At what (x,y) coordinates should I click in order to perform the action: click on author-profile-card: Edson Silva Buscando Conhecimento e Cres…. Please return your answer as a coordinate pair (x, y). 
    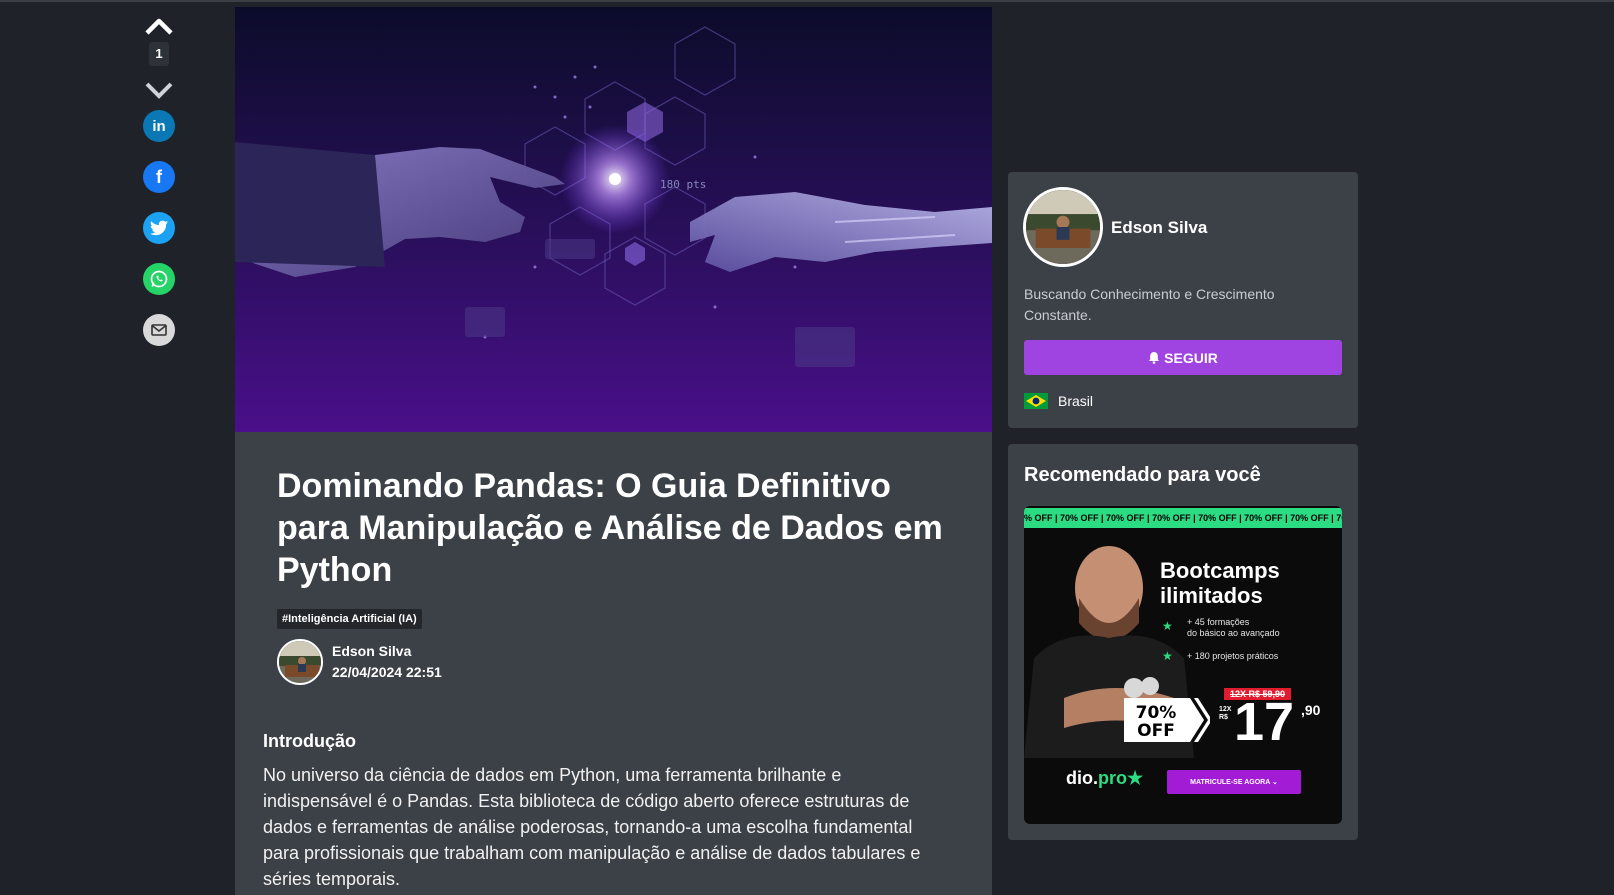
    Looking at the image, I should click on (1183, 300).